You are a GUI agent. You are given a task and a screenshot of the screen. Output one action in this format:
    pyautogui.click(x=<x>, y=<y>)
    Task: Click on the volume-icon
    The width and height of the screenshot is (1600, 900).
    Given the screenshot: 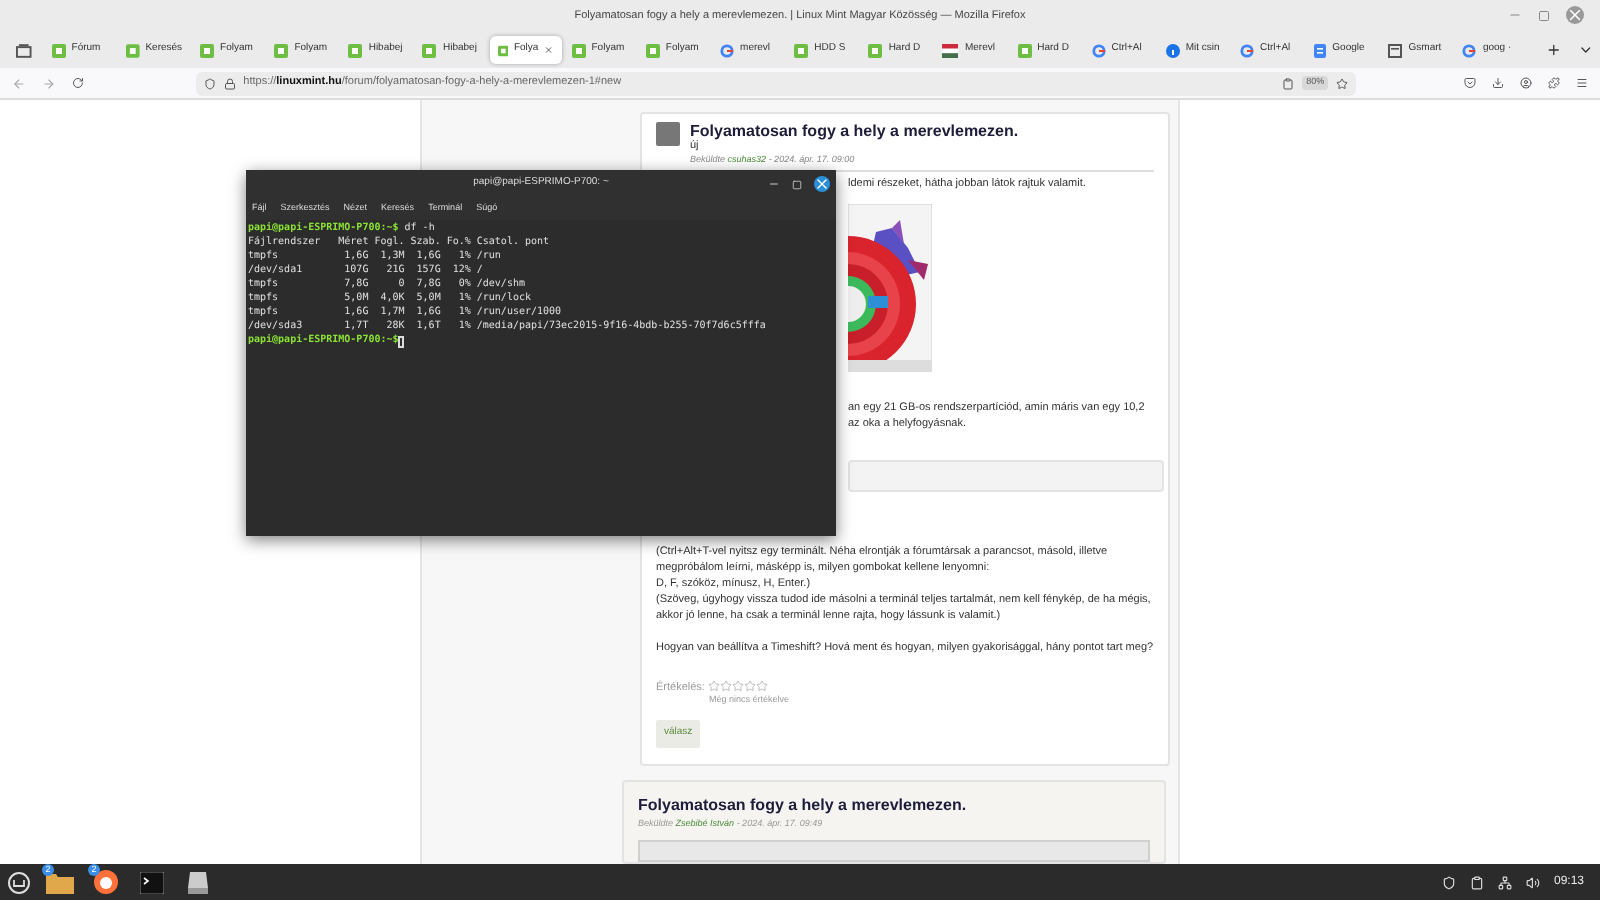 What is the action you would take?
    pyautogui.click(x=1532, y=882)
    